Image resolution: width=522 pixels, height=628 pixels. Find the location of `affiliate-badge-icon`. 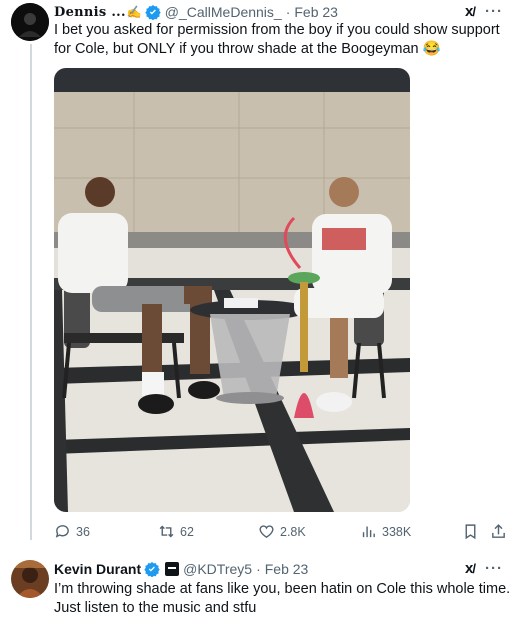

affiliate-badge-icon is located at coordinates (172, 569).